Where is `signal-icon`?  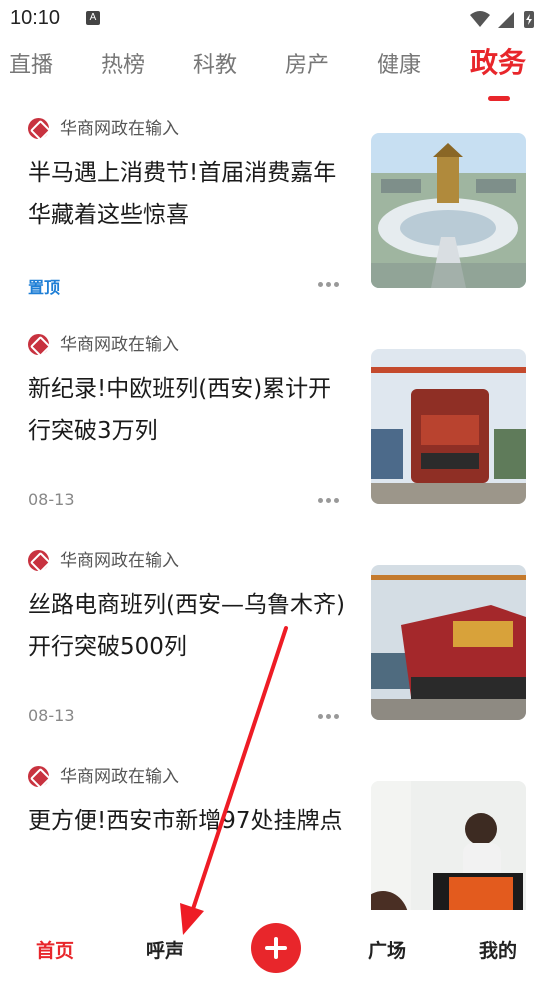
signal-icon is located at coordinates (506, 20).